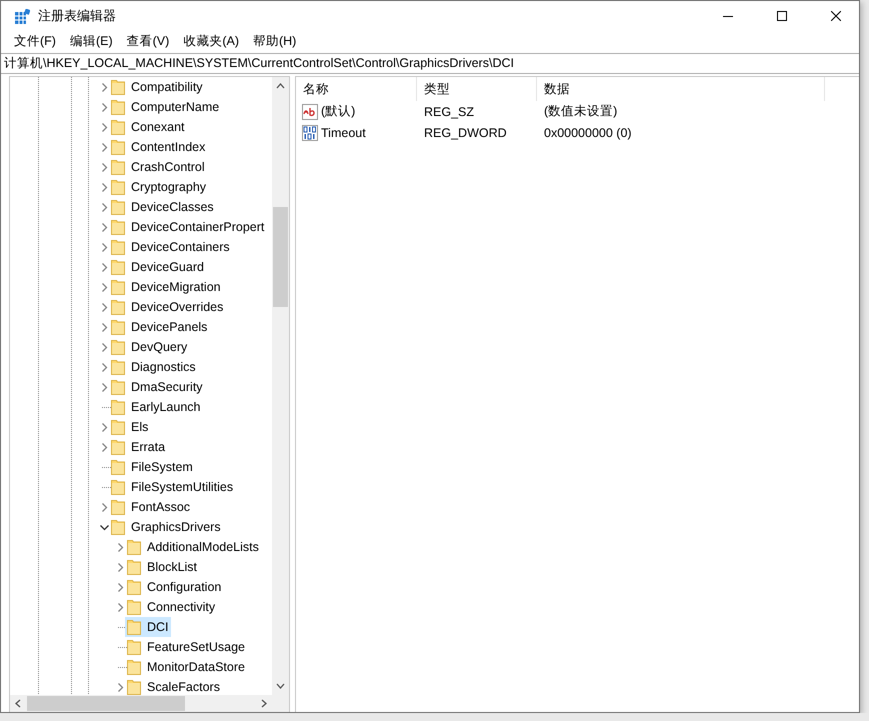 The width and height of the screenshot is (869, 721). I want to click on menu-item: 查看(V), so click(148, 41).